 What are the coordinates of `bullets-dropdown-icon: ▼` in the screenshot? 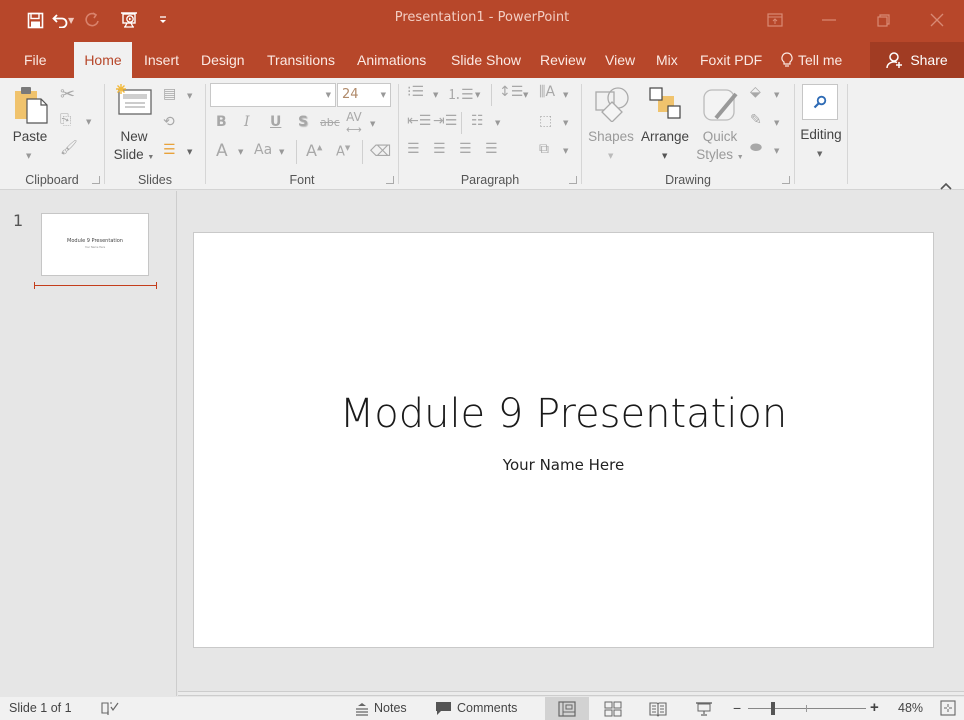 It's located at (435, 95).